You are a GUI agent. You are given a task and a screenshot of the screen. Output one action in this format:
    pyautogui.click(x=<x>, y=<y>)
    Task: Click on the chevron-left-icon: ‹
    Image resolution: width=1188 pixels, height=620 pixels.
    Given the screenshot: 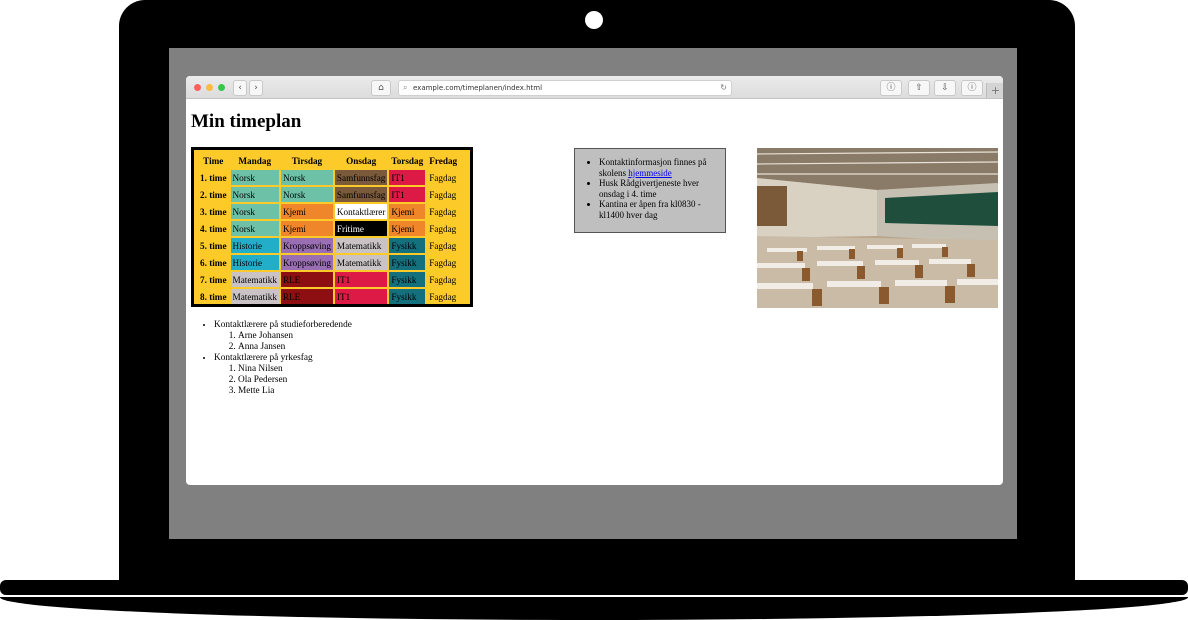 What is the action you would take?
    pyautogui.click(x=240, y=88)
    